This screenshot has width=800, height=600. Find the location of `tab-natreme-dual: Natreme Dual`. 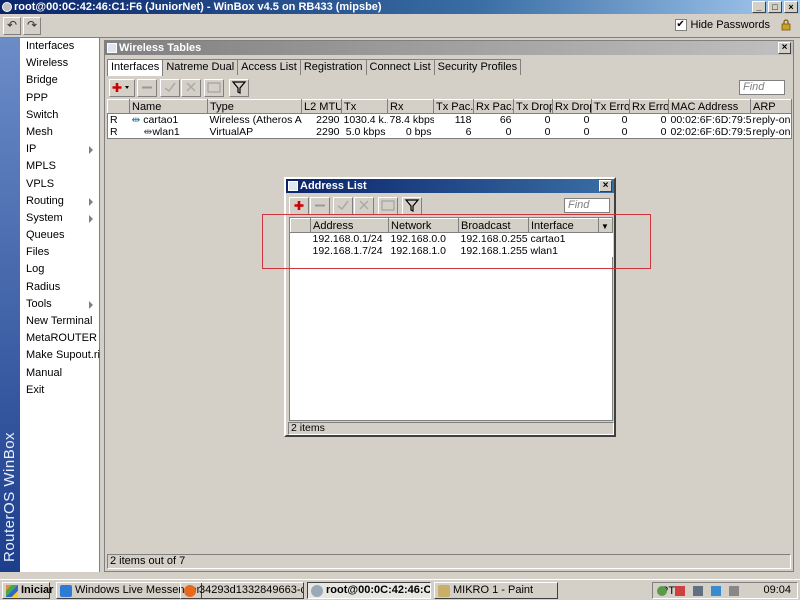

tab-natreme-dual: Natreme Dual is located at coordinates (200, 67).